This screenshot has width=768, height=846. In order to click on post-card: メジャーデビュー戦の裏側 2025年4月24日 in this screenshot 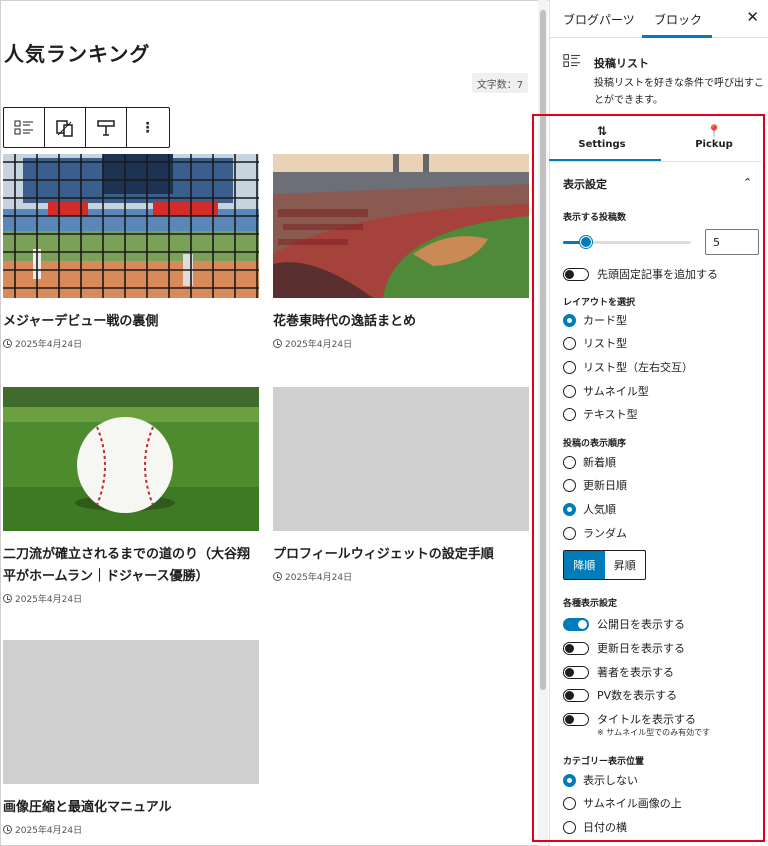, I will do `click(131, 252)`.